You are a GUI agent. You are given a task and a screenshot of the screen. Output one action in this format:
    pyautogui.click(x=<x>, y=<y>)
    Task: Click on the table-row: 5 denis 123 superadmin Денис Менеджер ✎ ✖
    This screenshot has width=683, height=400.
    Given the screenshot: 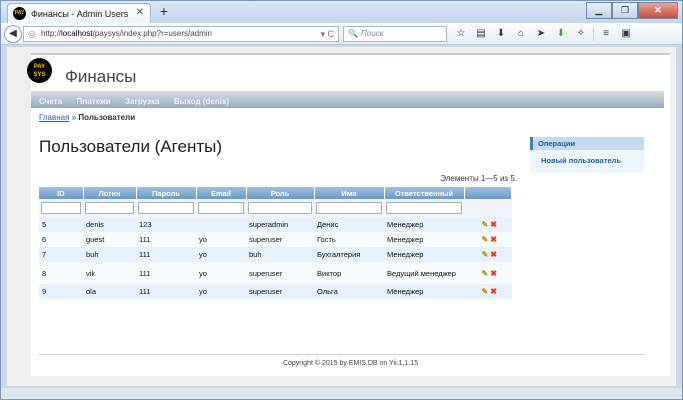 What is the action you would take?
    pyautogui.click(x=275, y=224)
    